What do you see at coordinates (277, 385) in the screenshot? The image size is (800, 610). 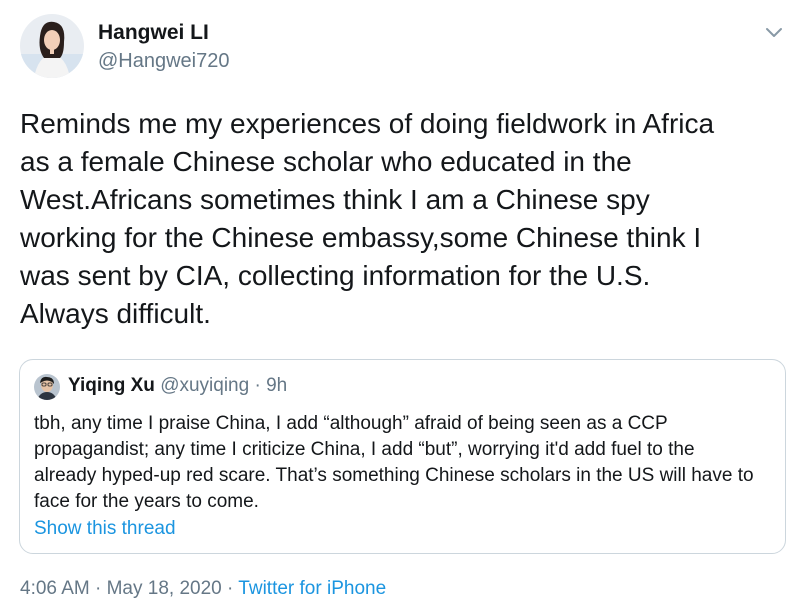 I see `quoted-age: 9h` at bounding box center [277, 385].